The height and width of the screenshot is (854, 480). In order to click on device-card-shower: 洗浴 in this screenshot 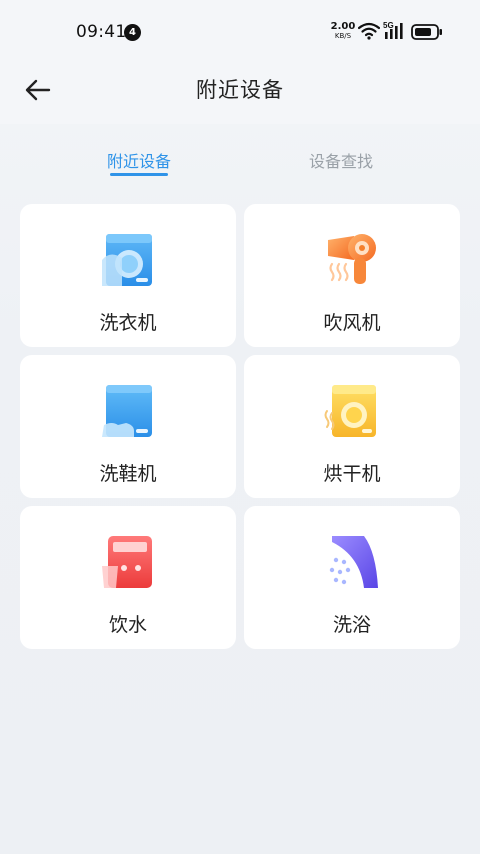, I will do `click(352, 577)`.